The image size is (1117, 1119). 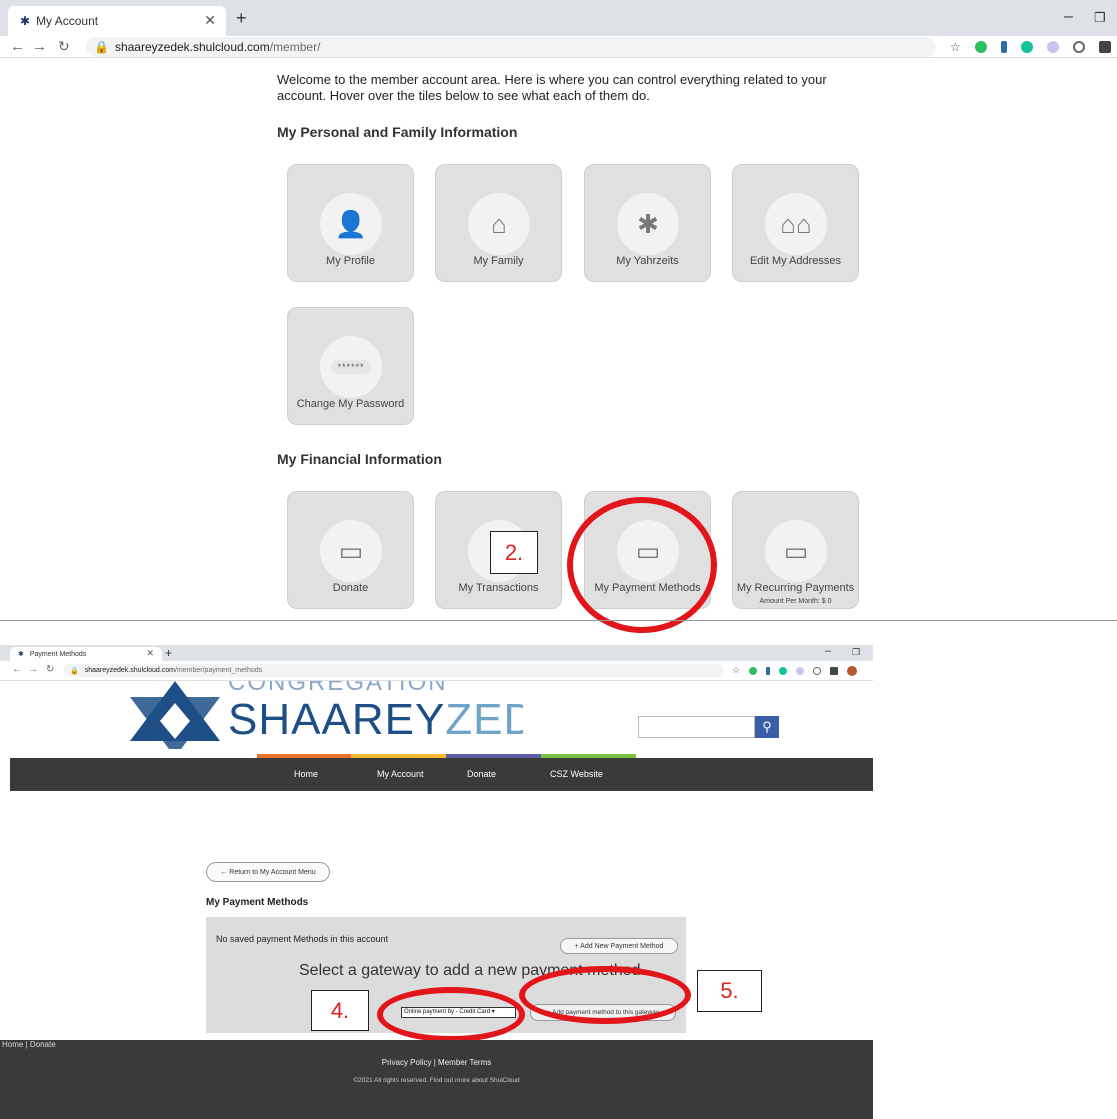 What do you see at coordinates (511, 47) in the screenshot?
I see `url-input: 🔒 shaareyzedek.shulcloud.com/member/` at bounding box center [511, 47].